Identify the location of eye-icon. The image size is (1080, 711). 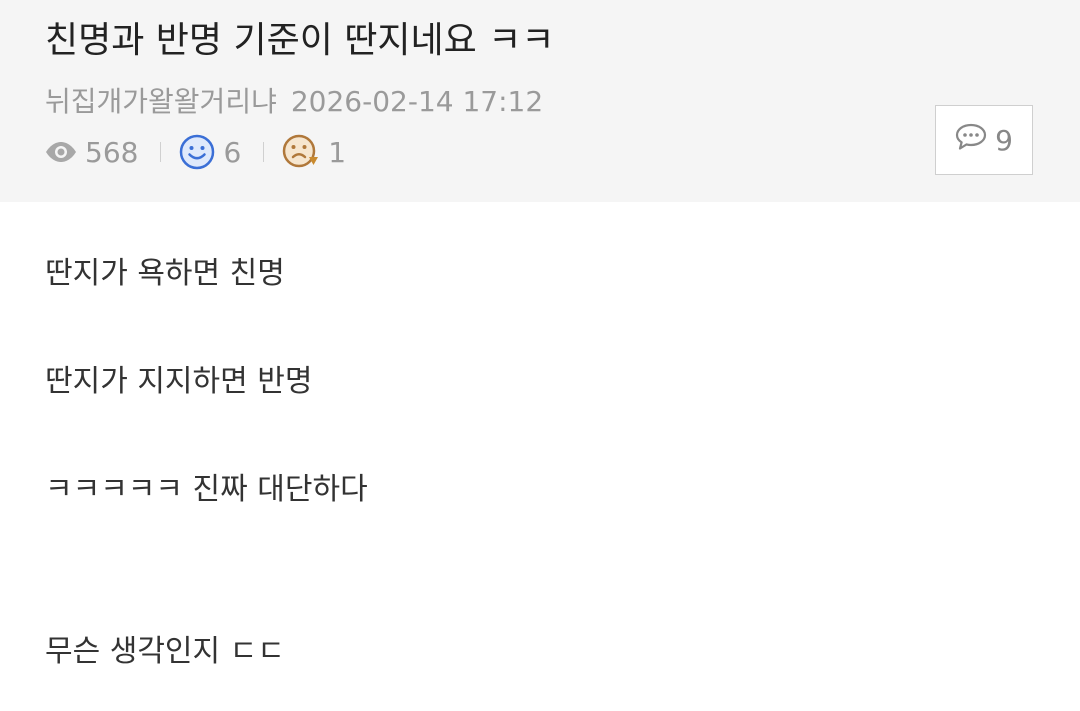
(61, 152).